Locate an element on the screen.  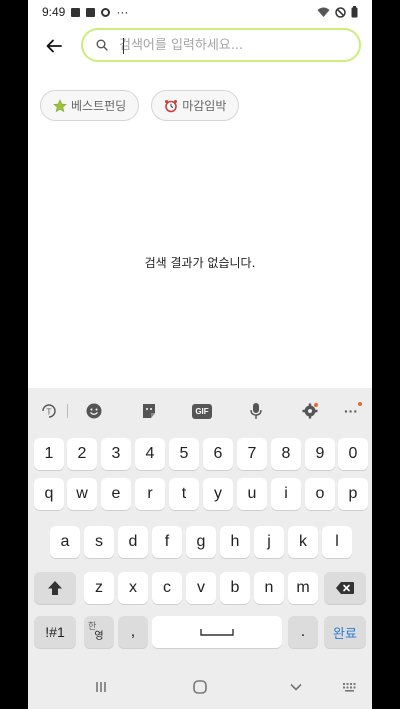
key-c: c is located at coordinates (167, 588).